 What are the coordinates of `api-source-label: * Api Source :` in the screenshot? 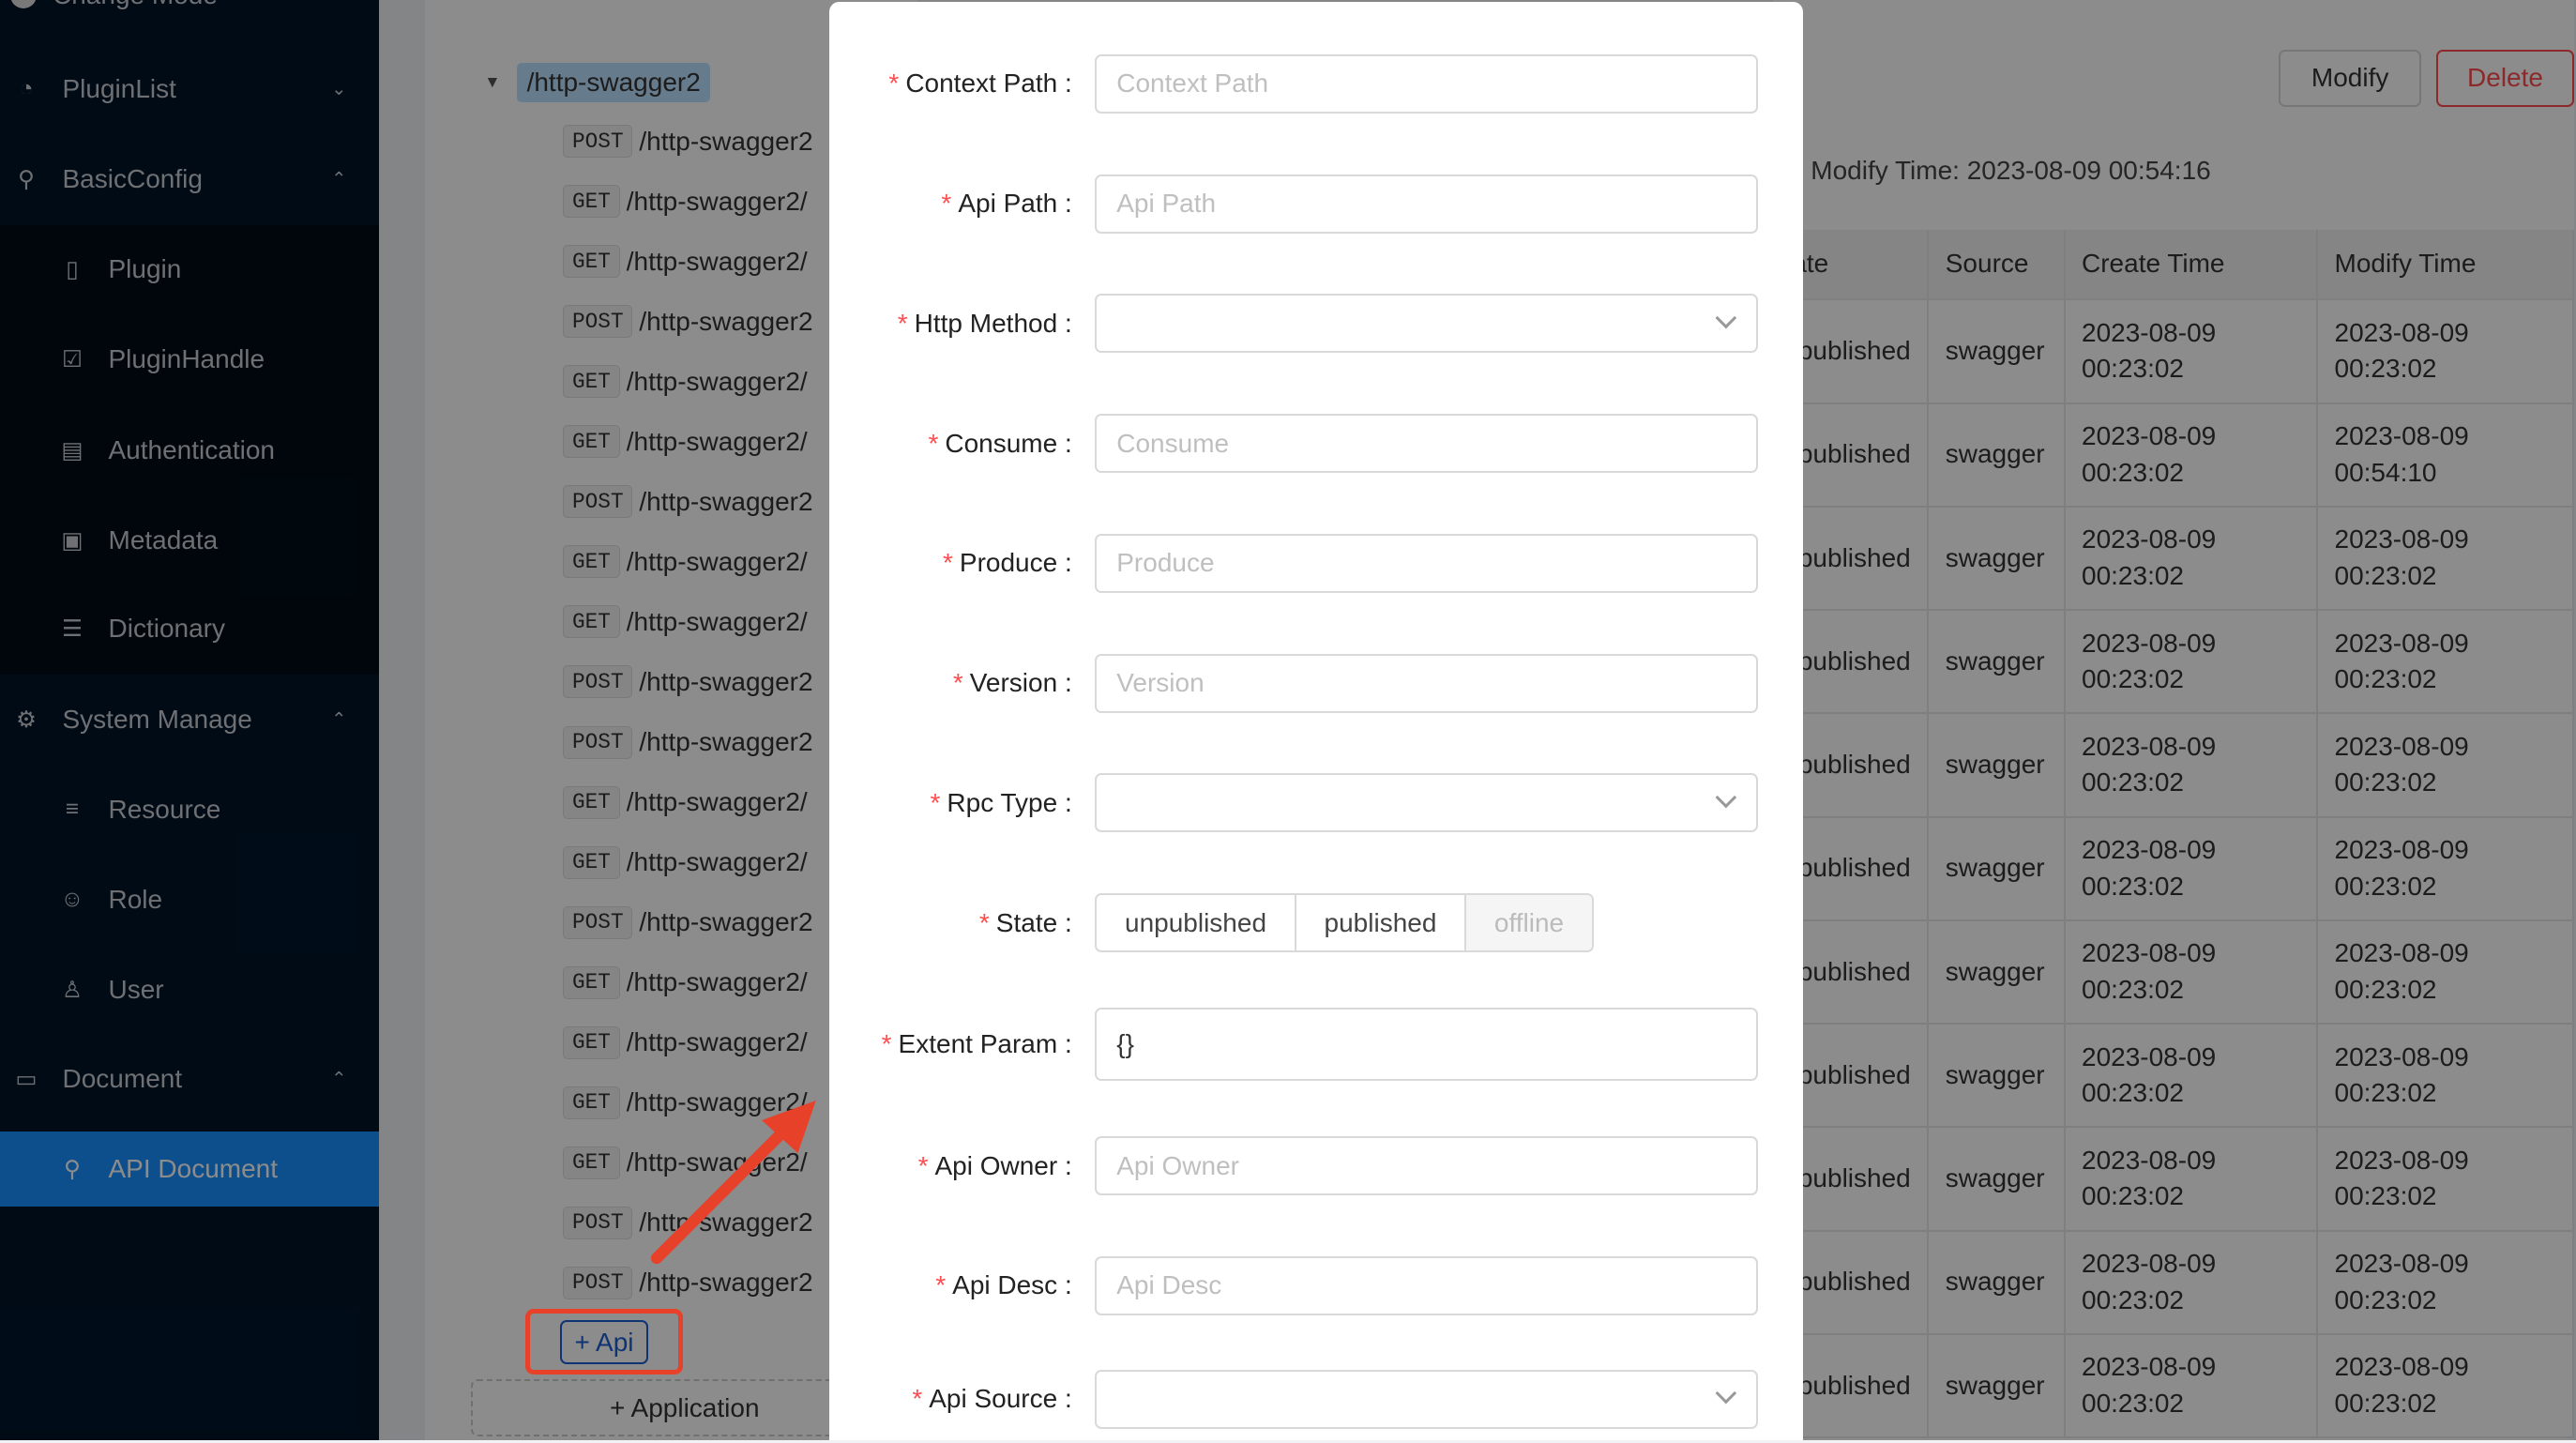 It's located at (992, 1398).